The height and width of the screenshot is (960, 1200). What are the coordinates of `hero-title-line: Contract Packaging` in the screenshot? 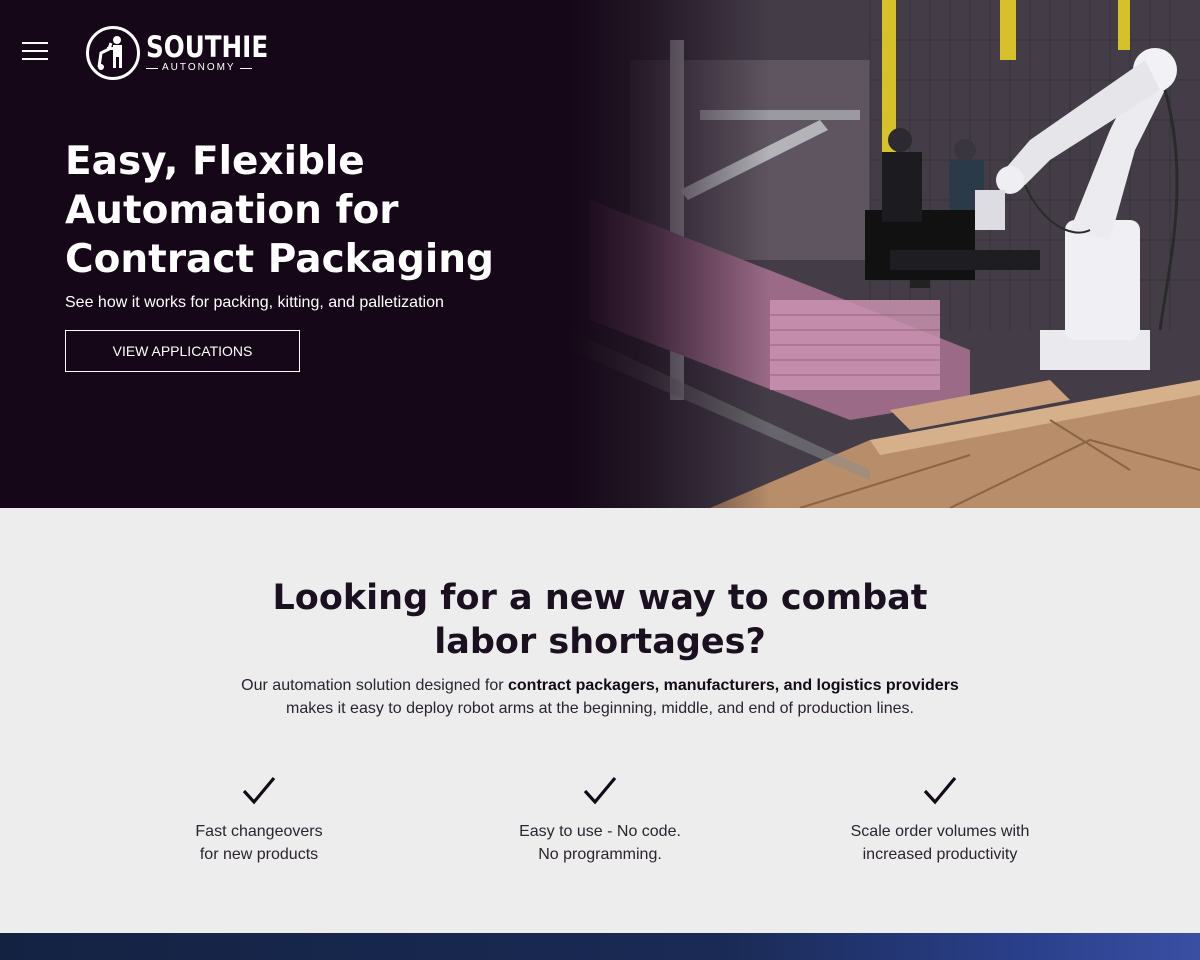 It's located at (279, 259).